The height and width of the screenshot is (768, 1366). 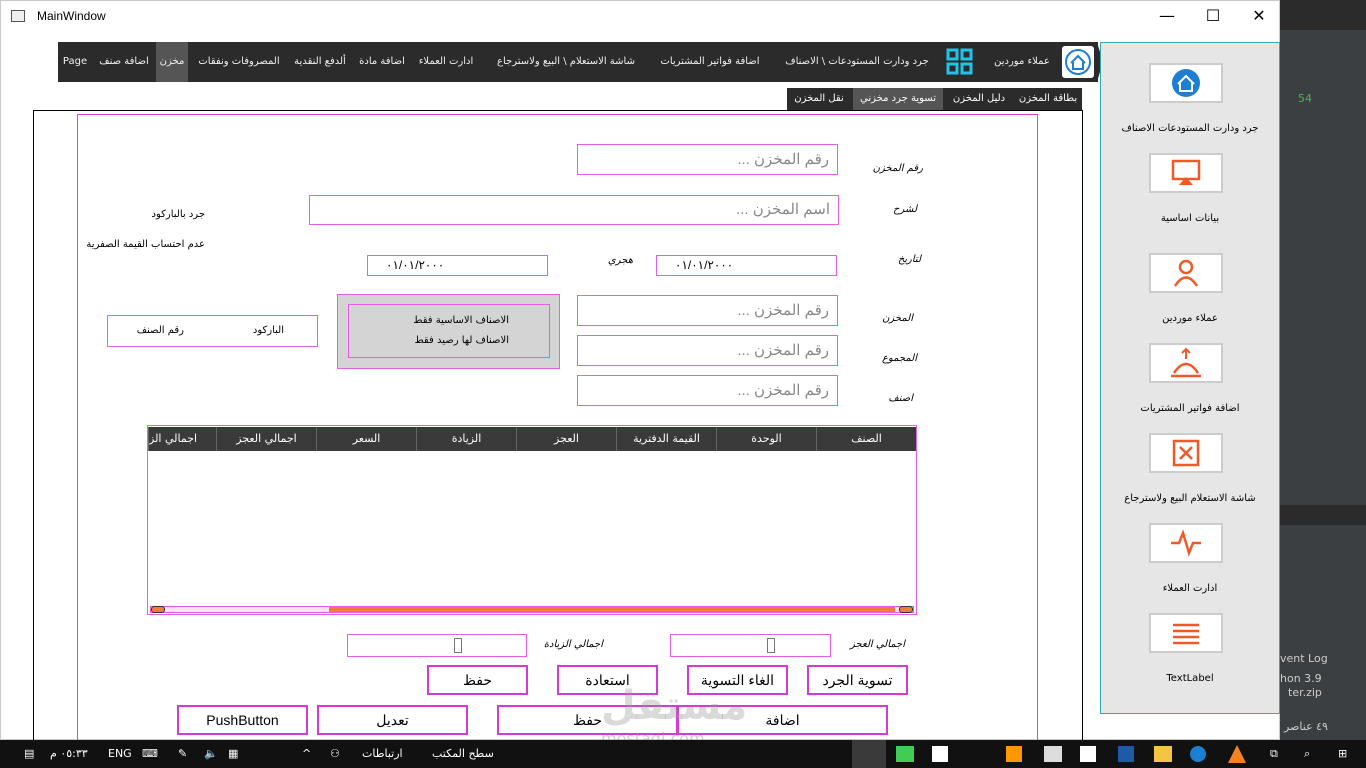 What do you see at coordinates (940, 754) in the screenshot?
I see `app-pycharm-icon` at bounding box center [940, 754].